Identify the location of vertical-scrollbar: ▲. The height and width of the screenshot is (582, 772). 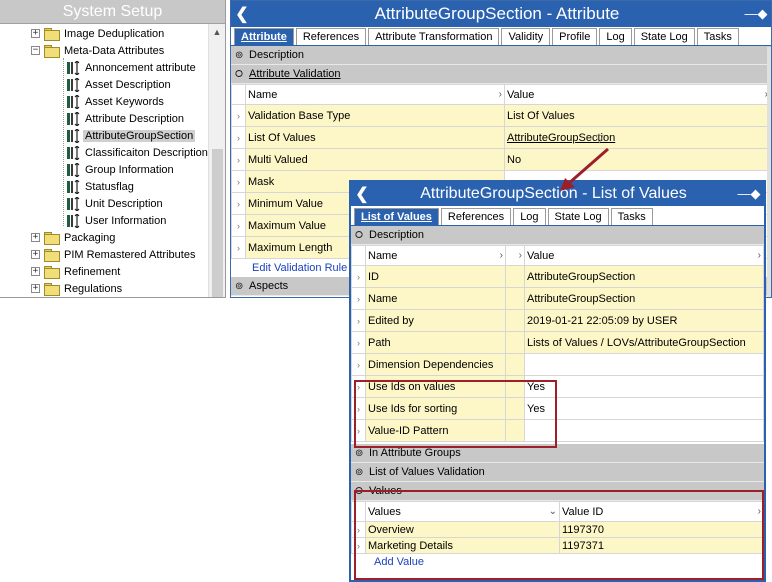
(216, 160).